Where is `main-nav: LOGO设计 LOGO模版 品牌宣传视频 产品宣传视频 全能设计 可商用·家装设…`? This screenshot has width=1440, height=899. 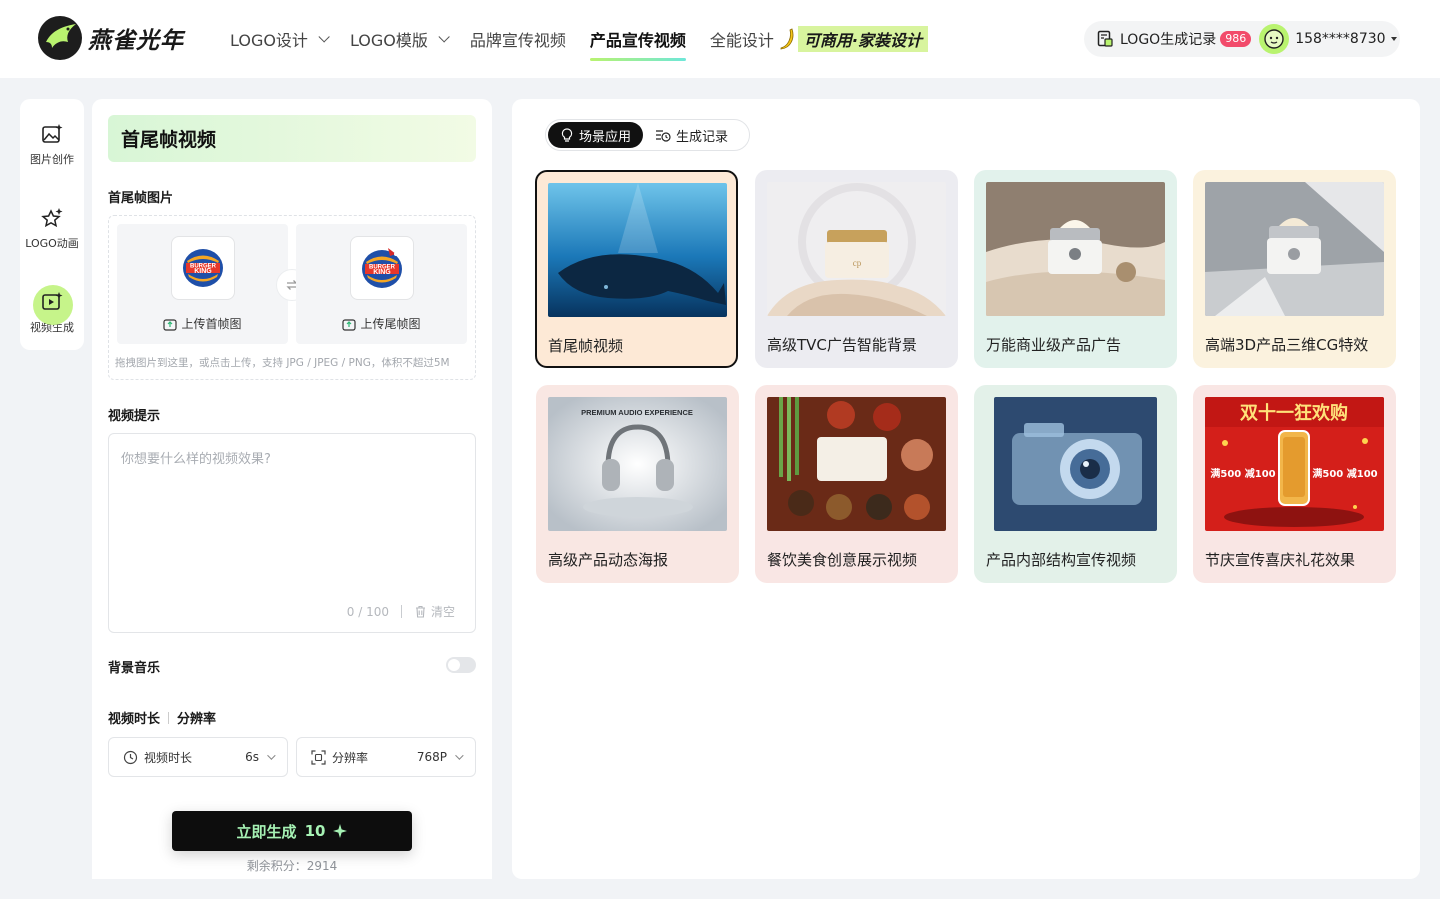
main-nav: LOGO设计 LOGO模版 品牌宣传视频 产品宣传视频 全能设计 可商用·家装设… is located at coordinates (591, 39).